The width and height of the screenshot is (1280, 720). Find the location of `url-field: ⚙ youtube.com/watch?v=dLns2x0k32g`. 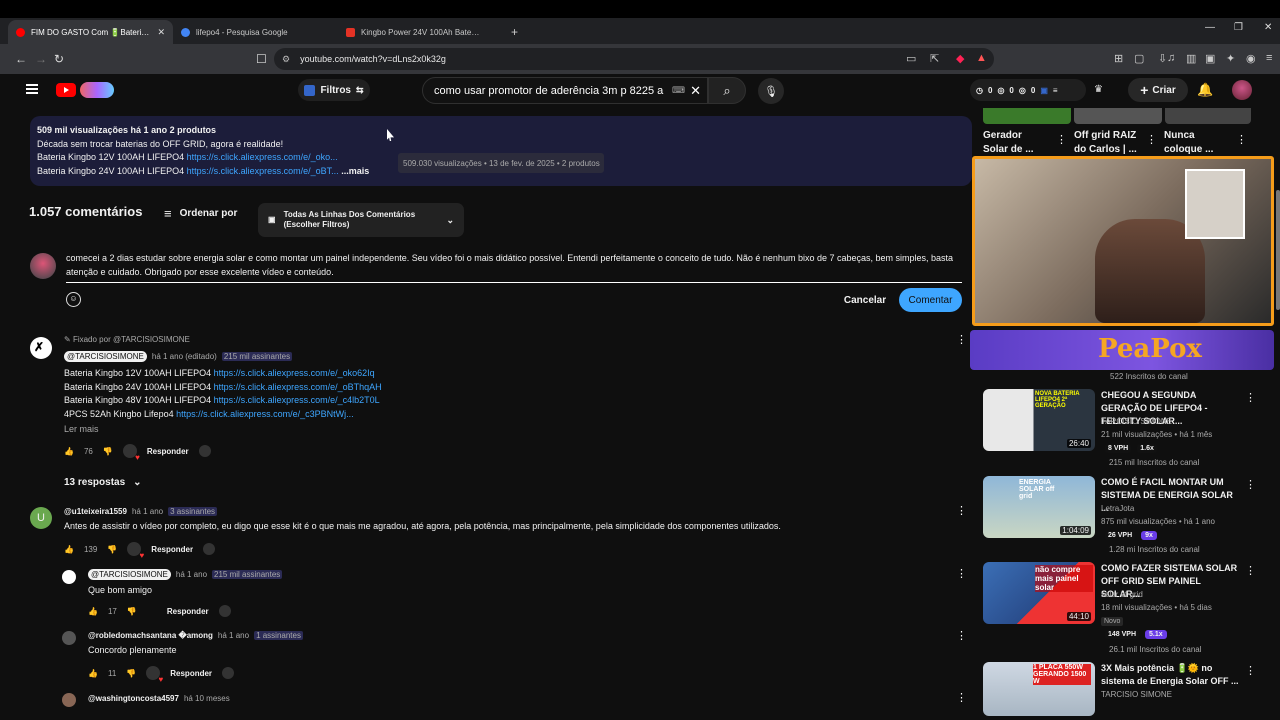

url-field: ⚙ youtube.com/watch?v=dLns2x0k32g is located at coordinates (634, 59).